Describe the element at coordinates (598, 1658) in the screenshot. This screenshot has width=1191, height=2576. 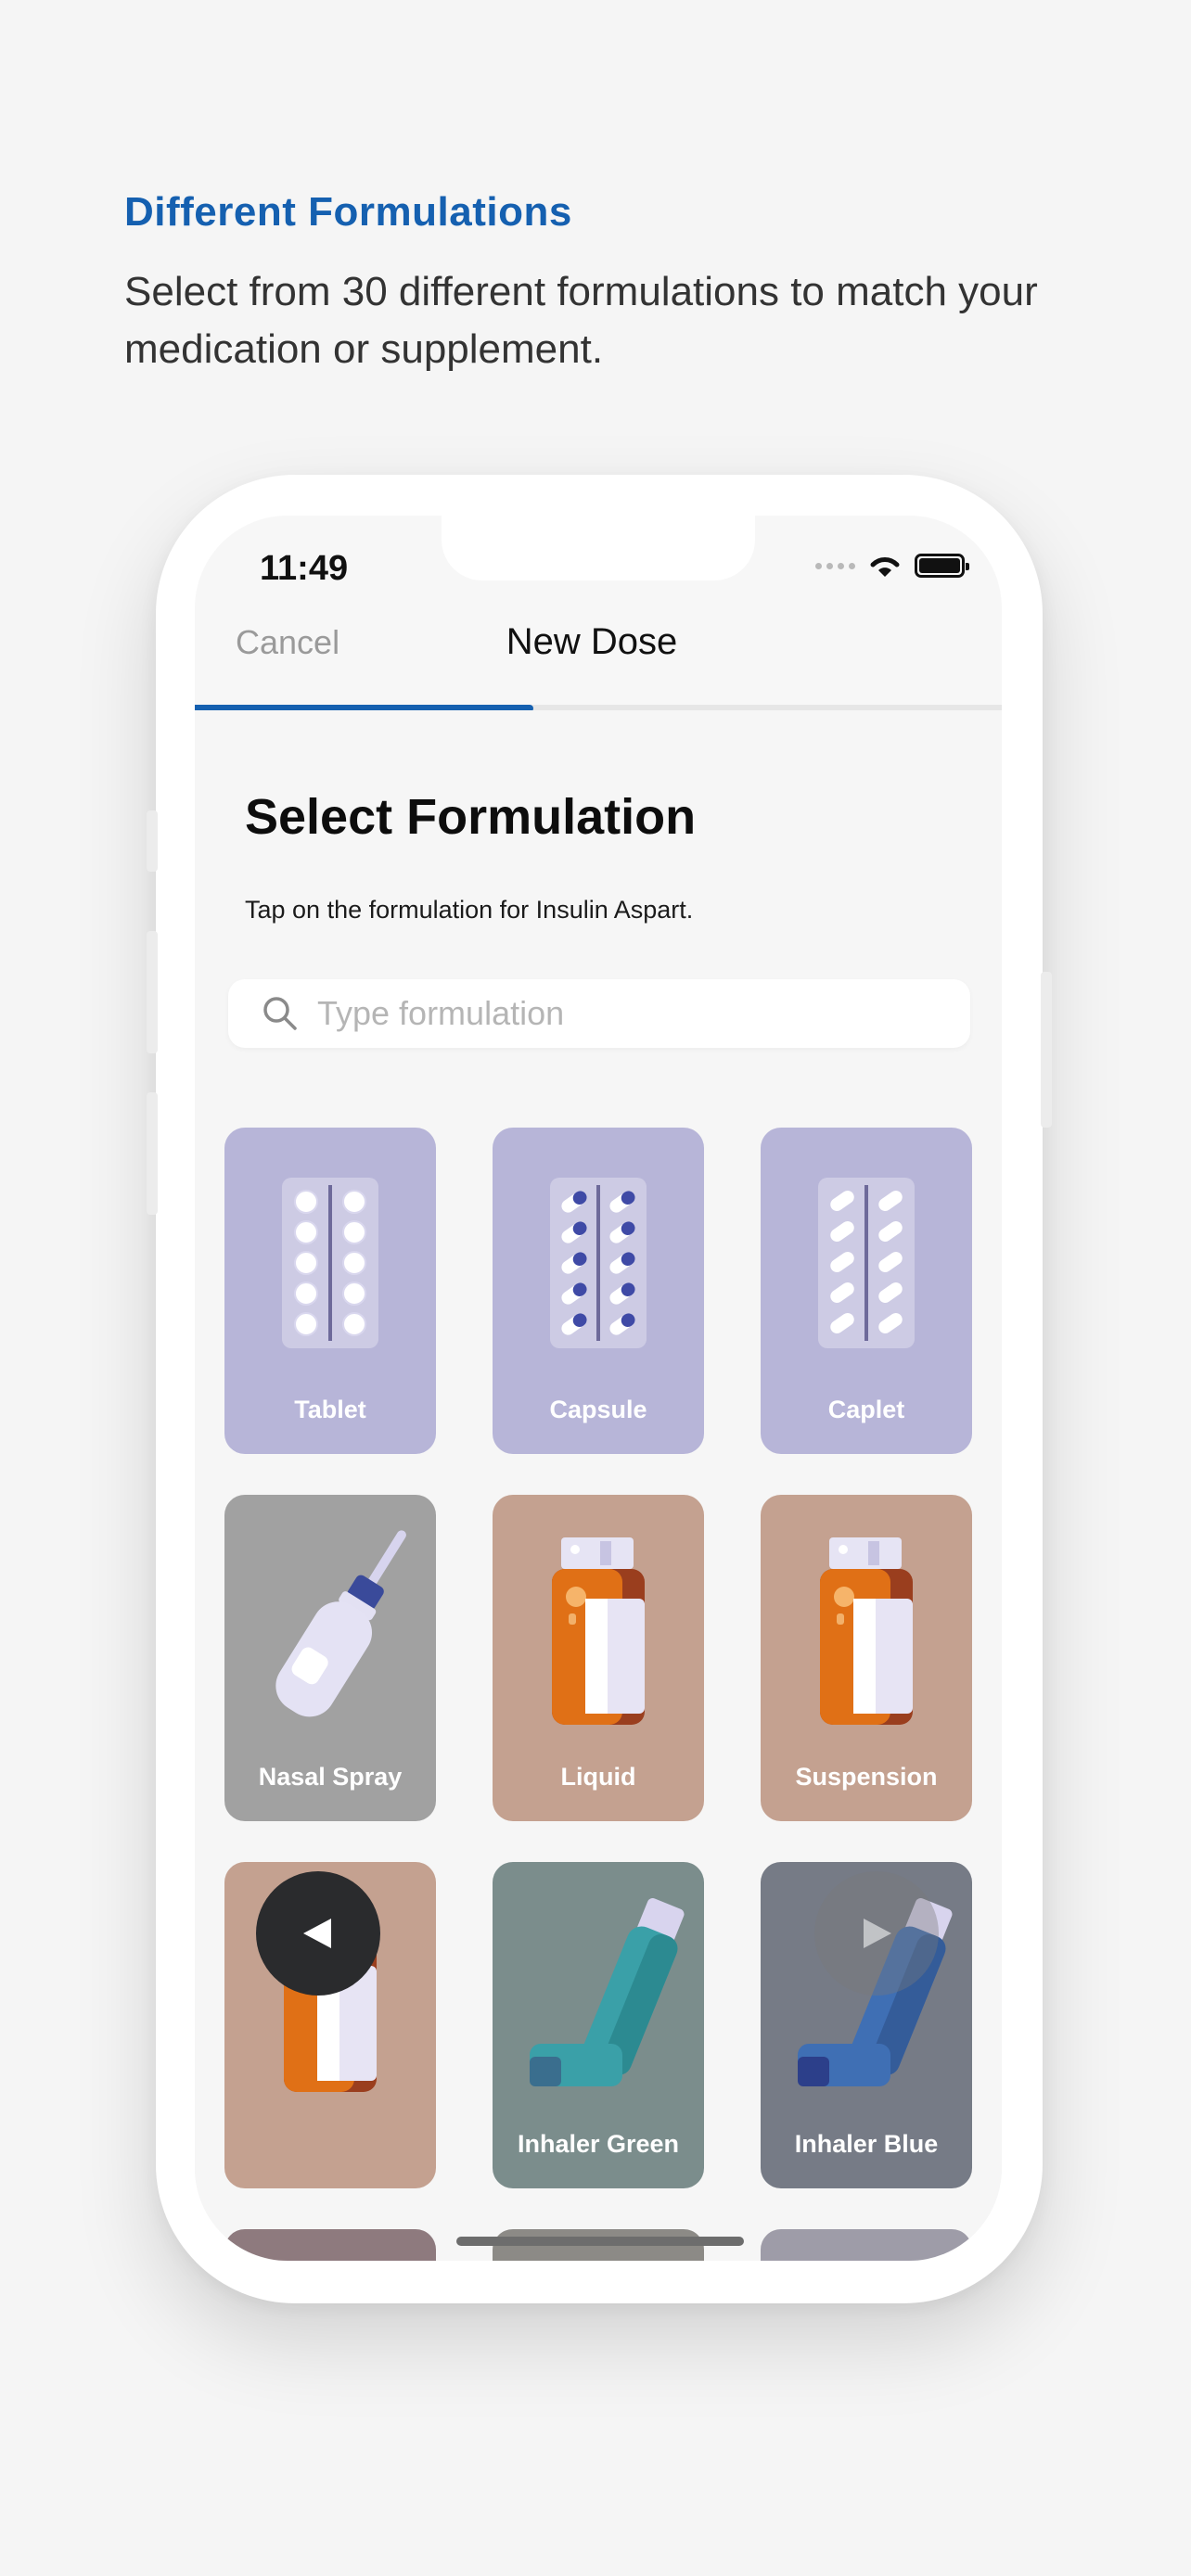
I see `formulation-card-liquid: Liquid` at that location.